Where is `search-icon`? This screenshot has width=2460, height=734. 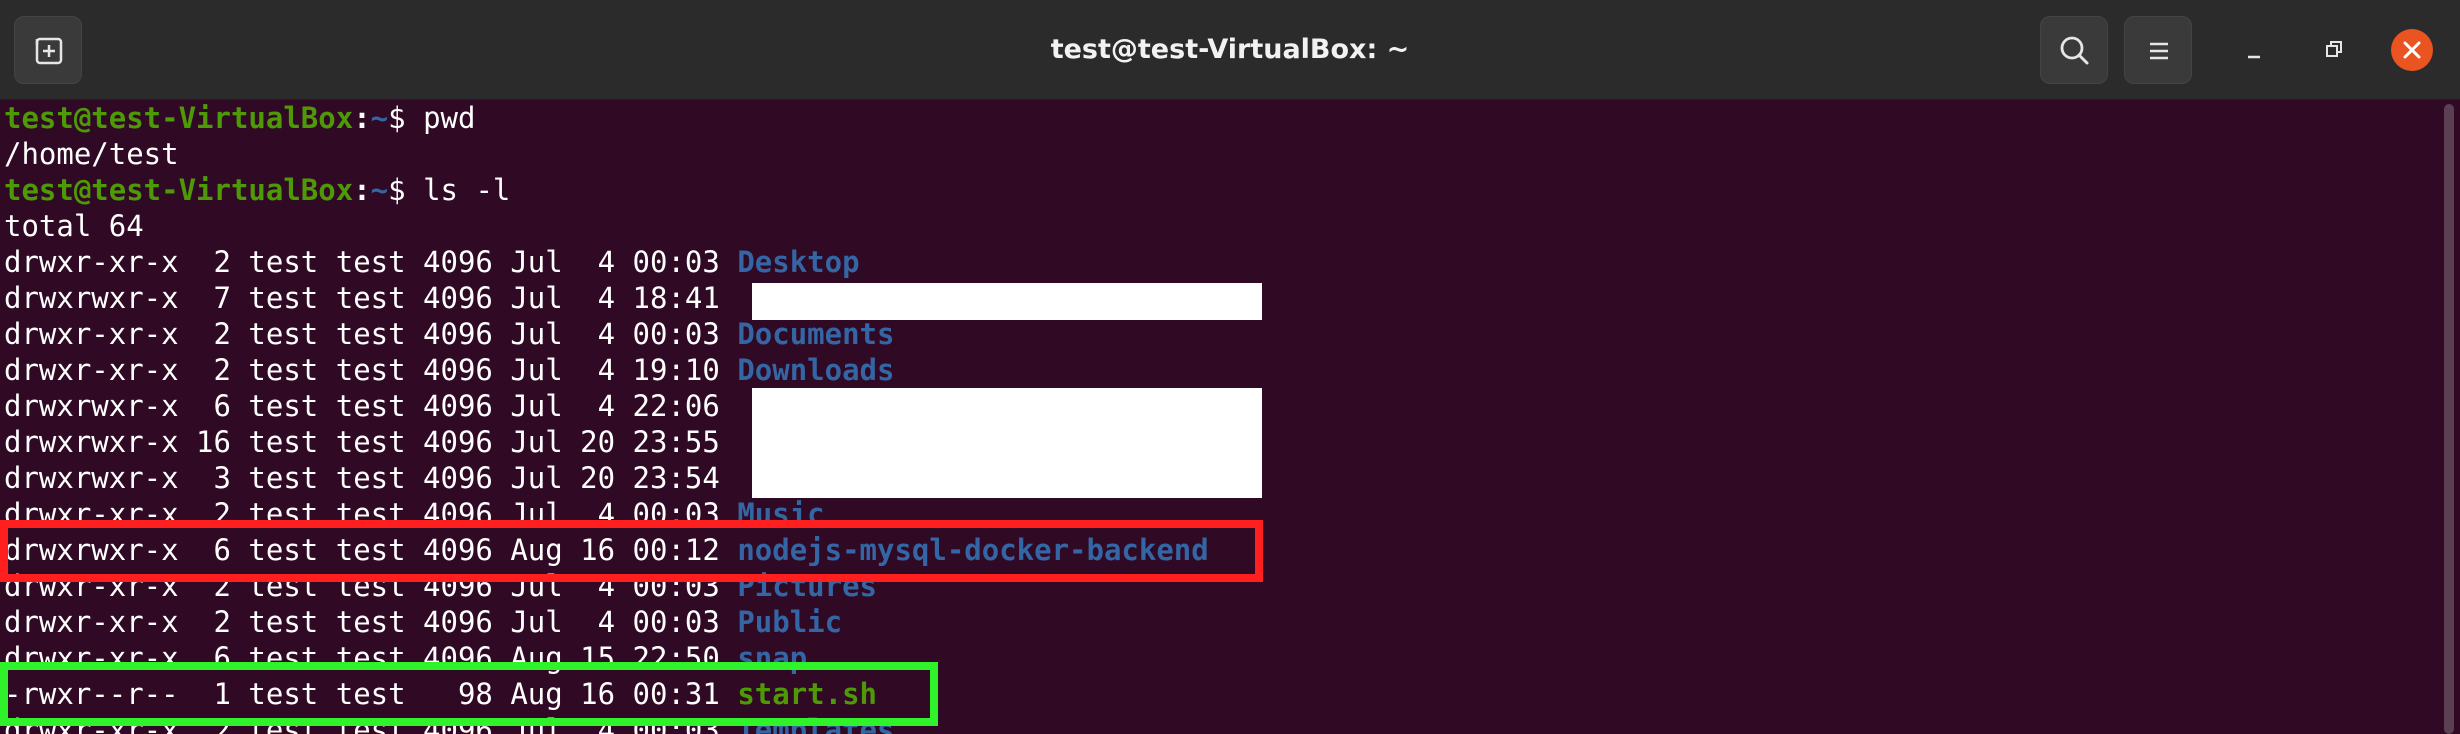
search-icon is located at coordinates (2074, 50).